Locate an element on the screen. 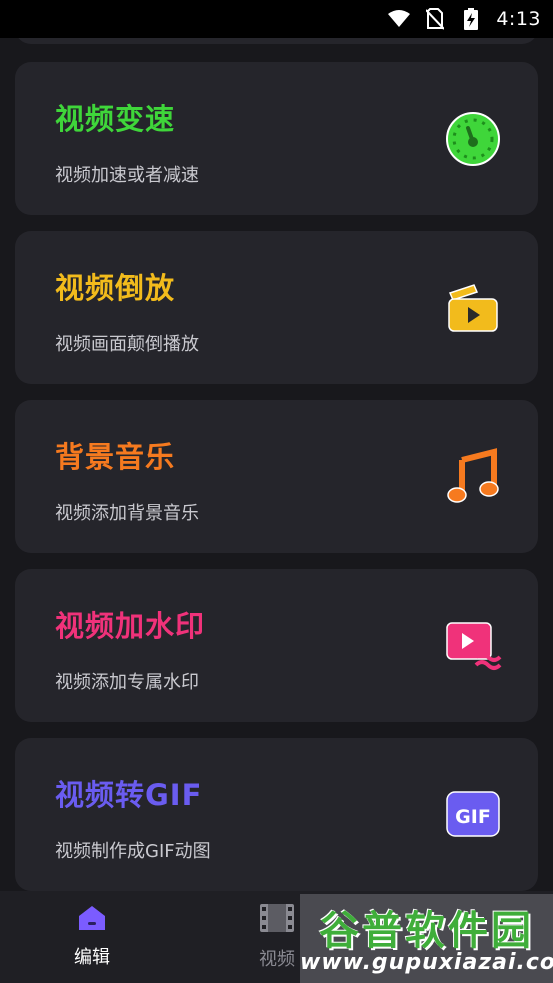 Image resolution: width=553 pixels, height=983 pixels. card-title: 背景音乐 is located at coordinates (115, 457).